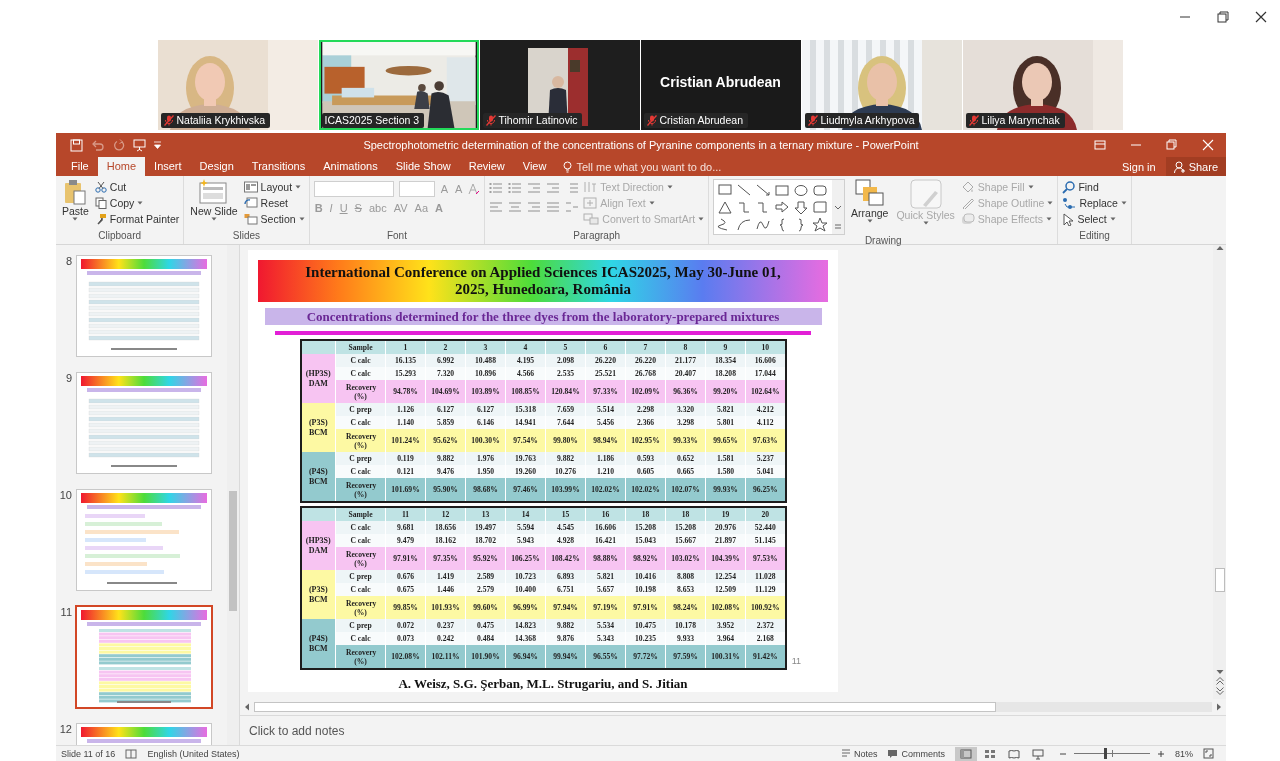  I want to click on notes-pane: Click to add notes, so click(733, 730).